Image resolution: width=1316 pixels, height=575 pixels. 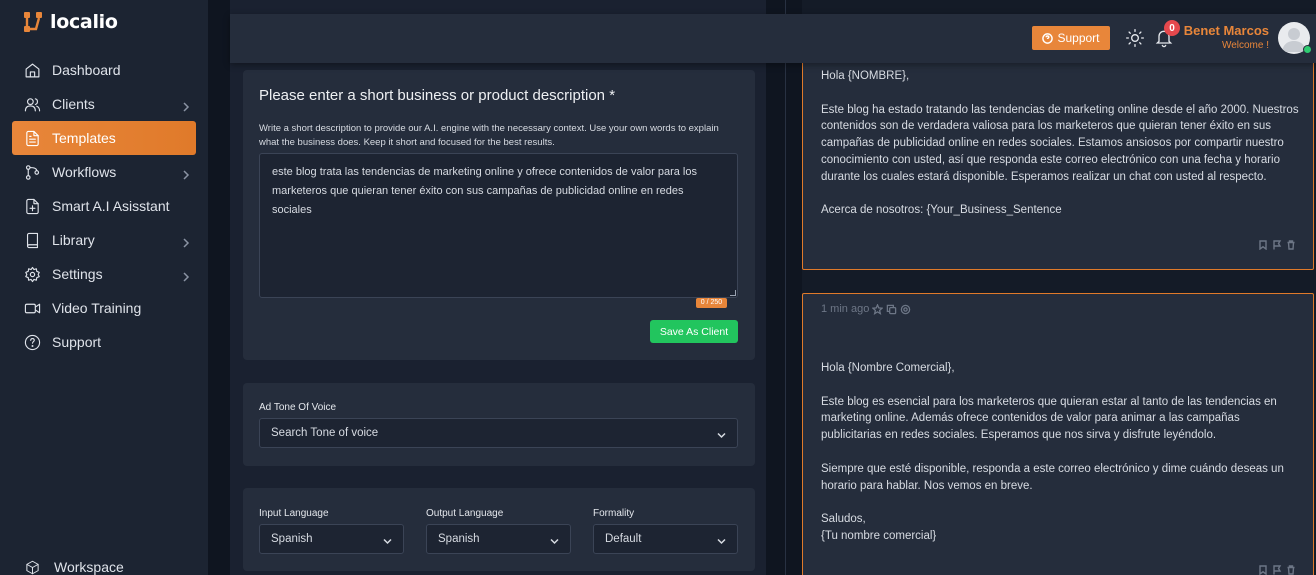 I want to click on file-text-icon, so click(x=32, y=138).